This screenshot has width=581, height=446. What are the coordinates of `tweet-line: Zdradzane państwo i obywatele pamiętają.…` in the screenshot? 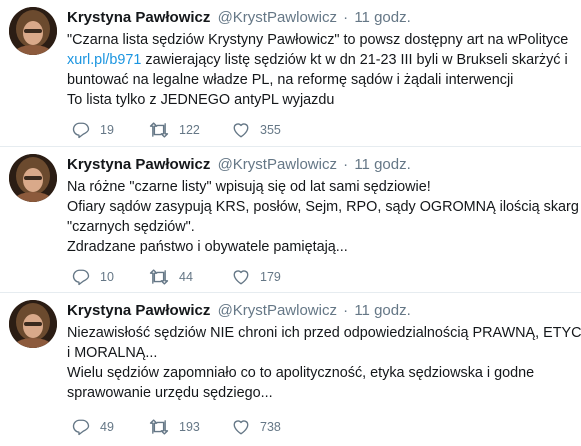 It's located at (207, 247).